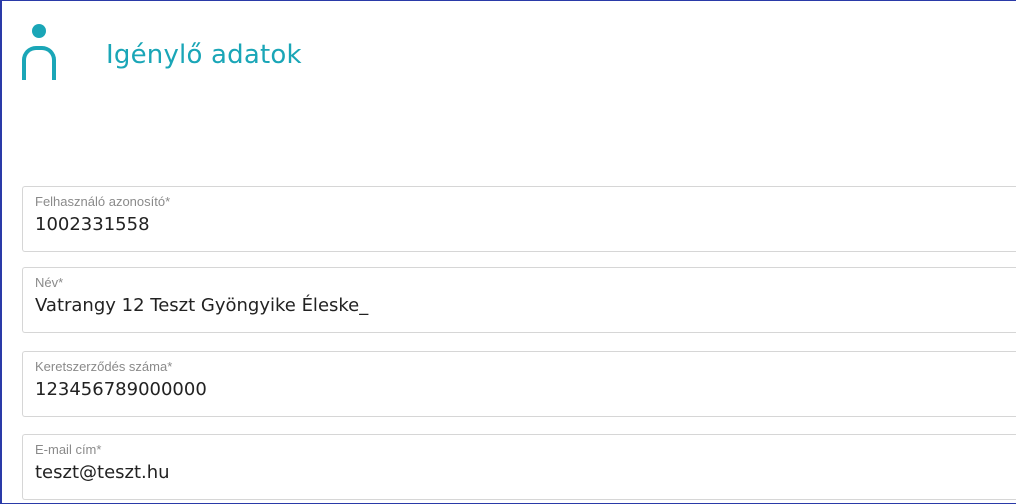 This screenshot has width=1016, height=504. I want to click on user-id-value: 1002331558, so click(92, 224).